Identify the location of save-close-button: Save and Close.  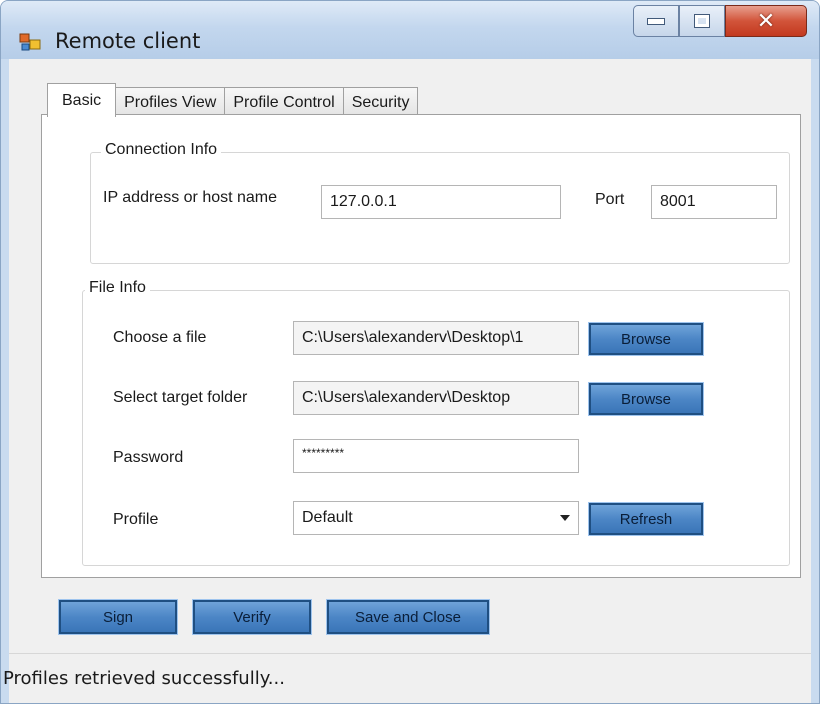
(408, 617).